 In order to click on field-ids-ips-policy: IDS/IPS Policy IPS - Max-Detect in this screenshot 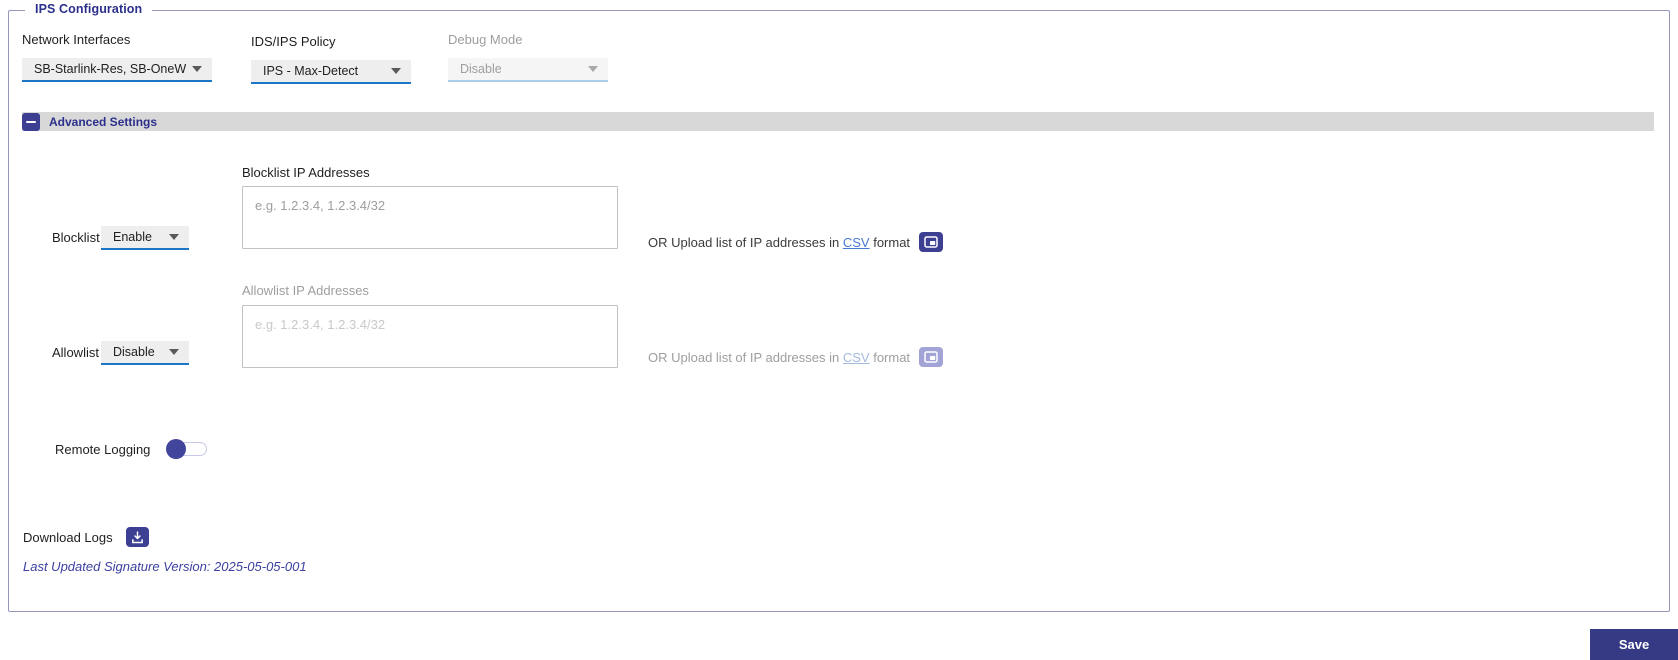, I will do `click(331, 59)`.